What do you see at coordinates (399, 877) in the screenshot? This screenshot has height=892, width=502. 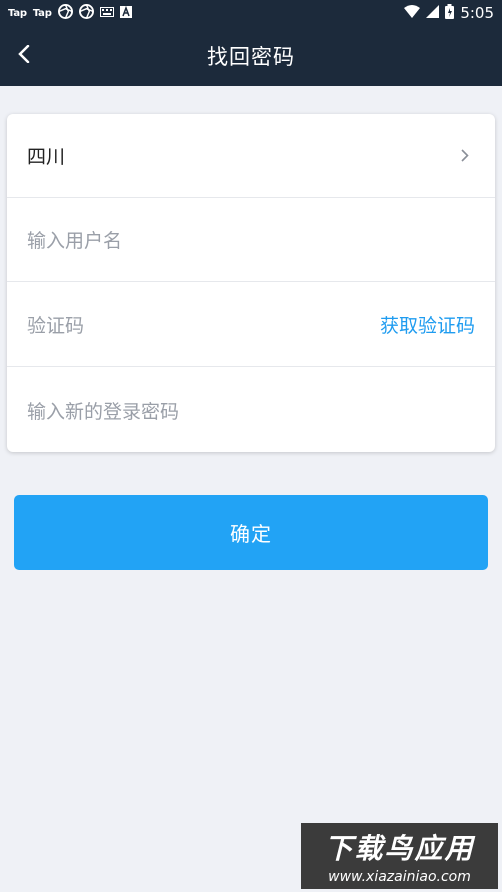 I see `watermark-url: www.xiazainiao.com` at bounding box center [399, 877].